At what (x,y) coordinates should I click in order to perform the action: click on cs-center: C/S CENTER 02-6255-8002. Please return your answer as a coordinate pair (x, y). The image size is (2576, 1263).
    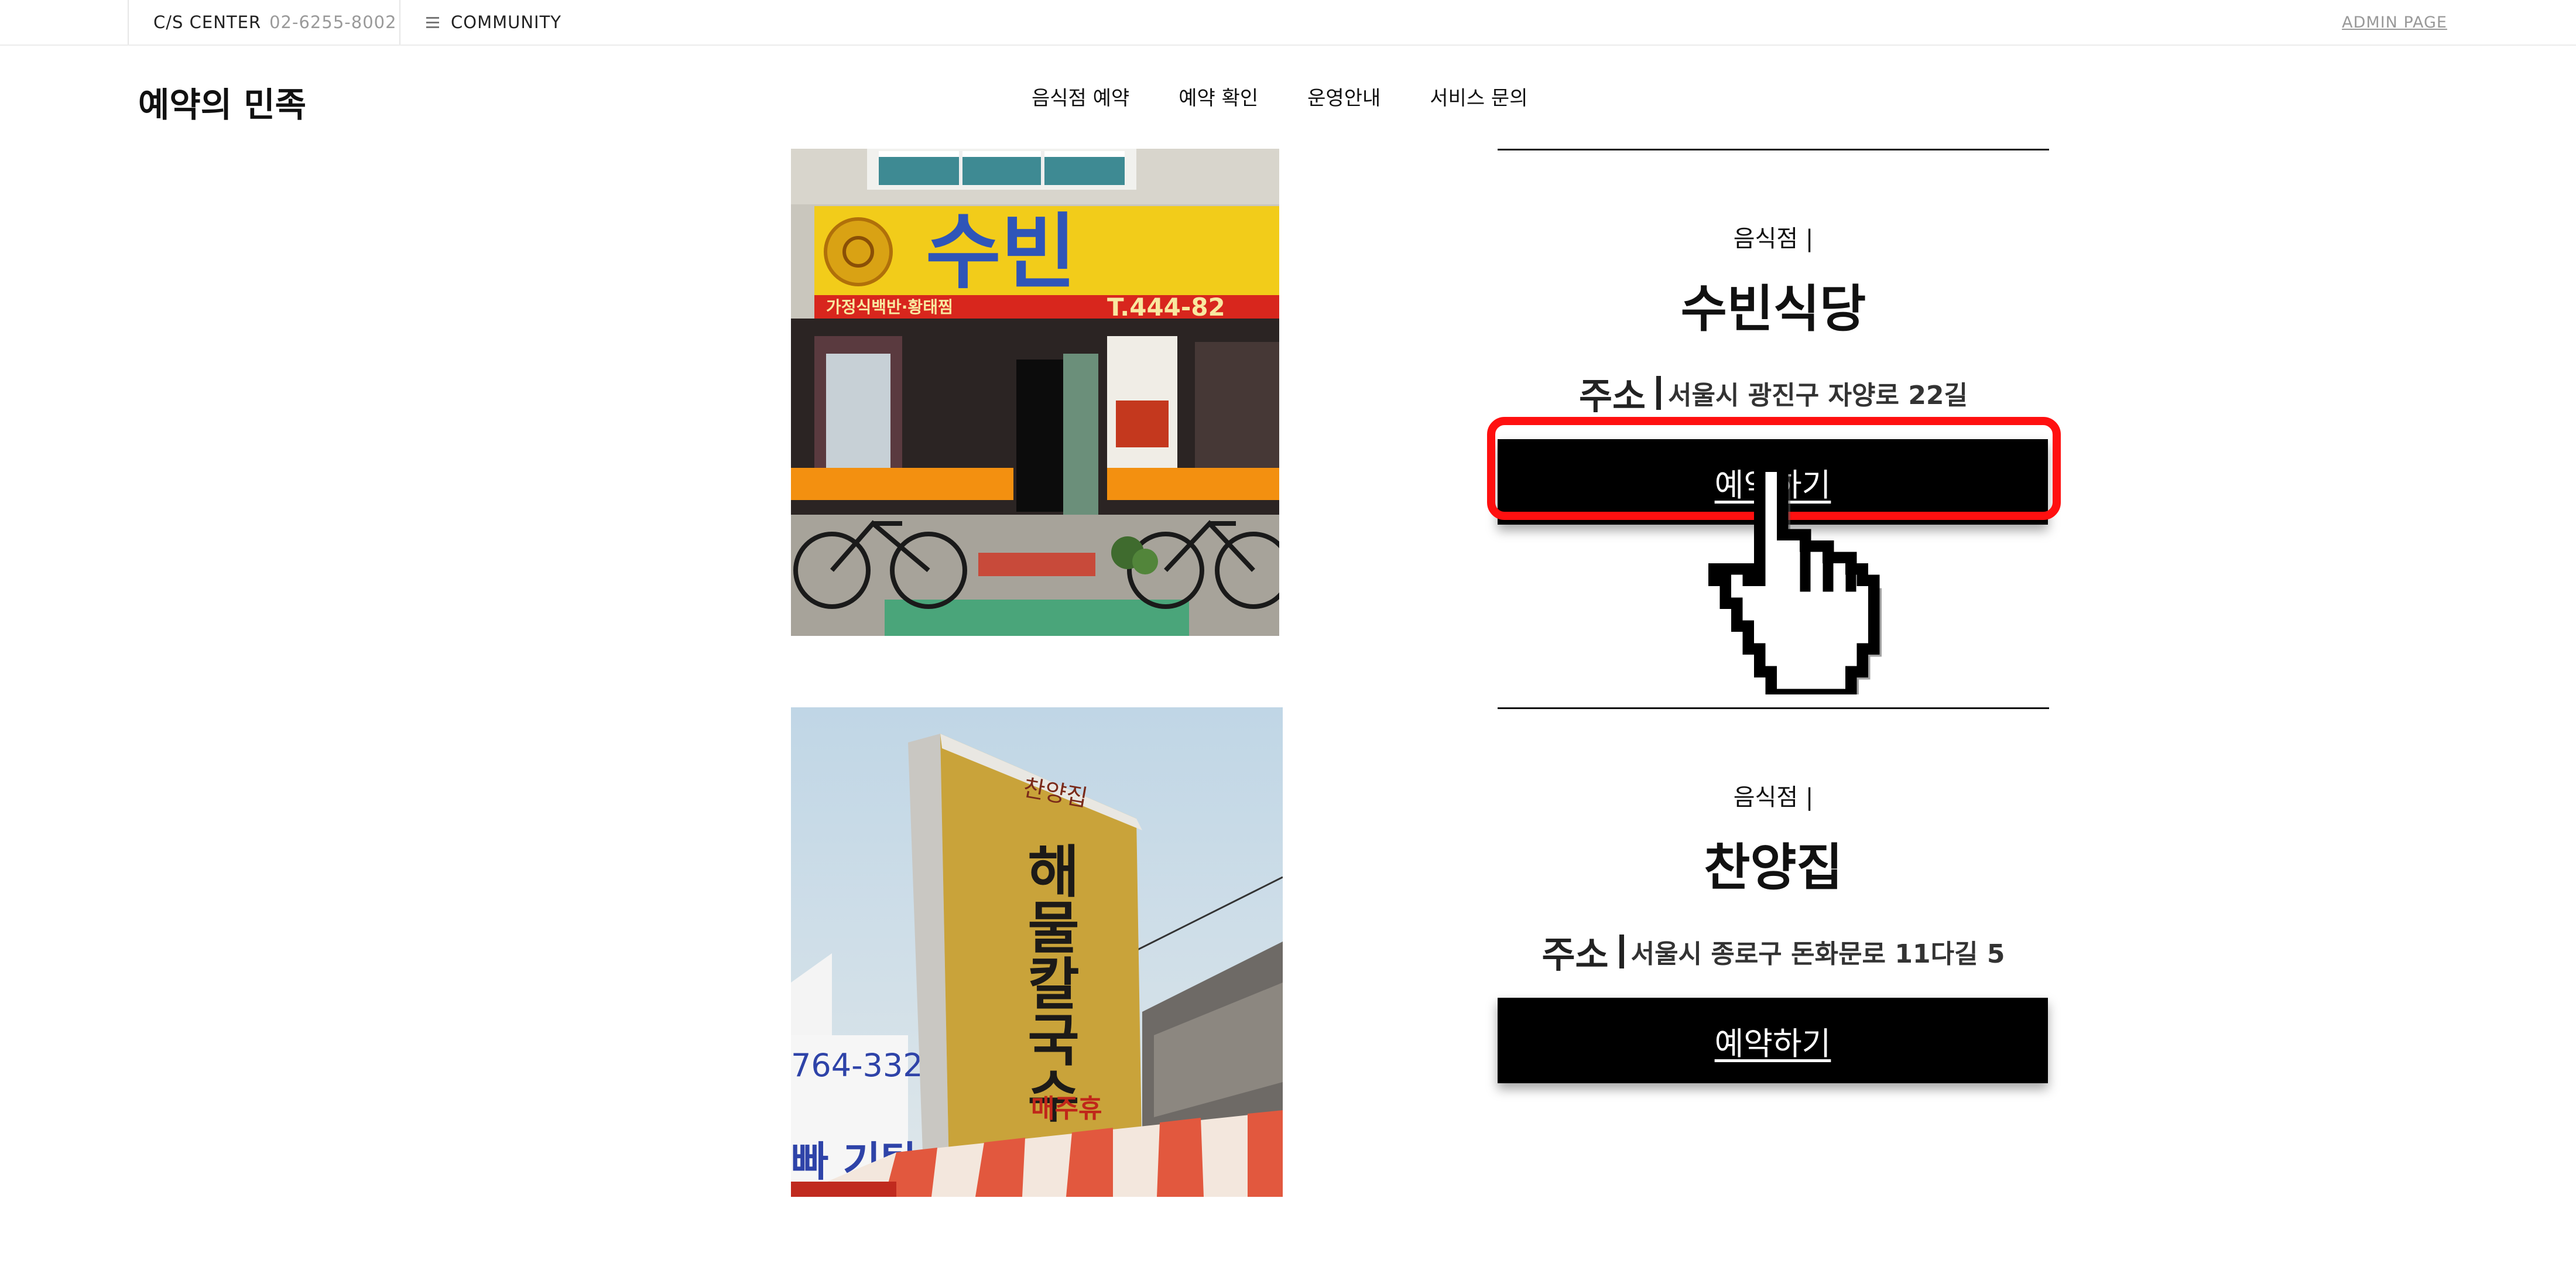
    Looking at the image, I should click on (275, 22).